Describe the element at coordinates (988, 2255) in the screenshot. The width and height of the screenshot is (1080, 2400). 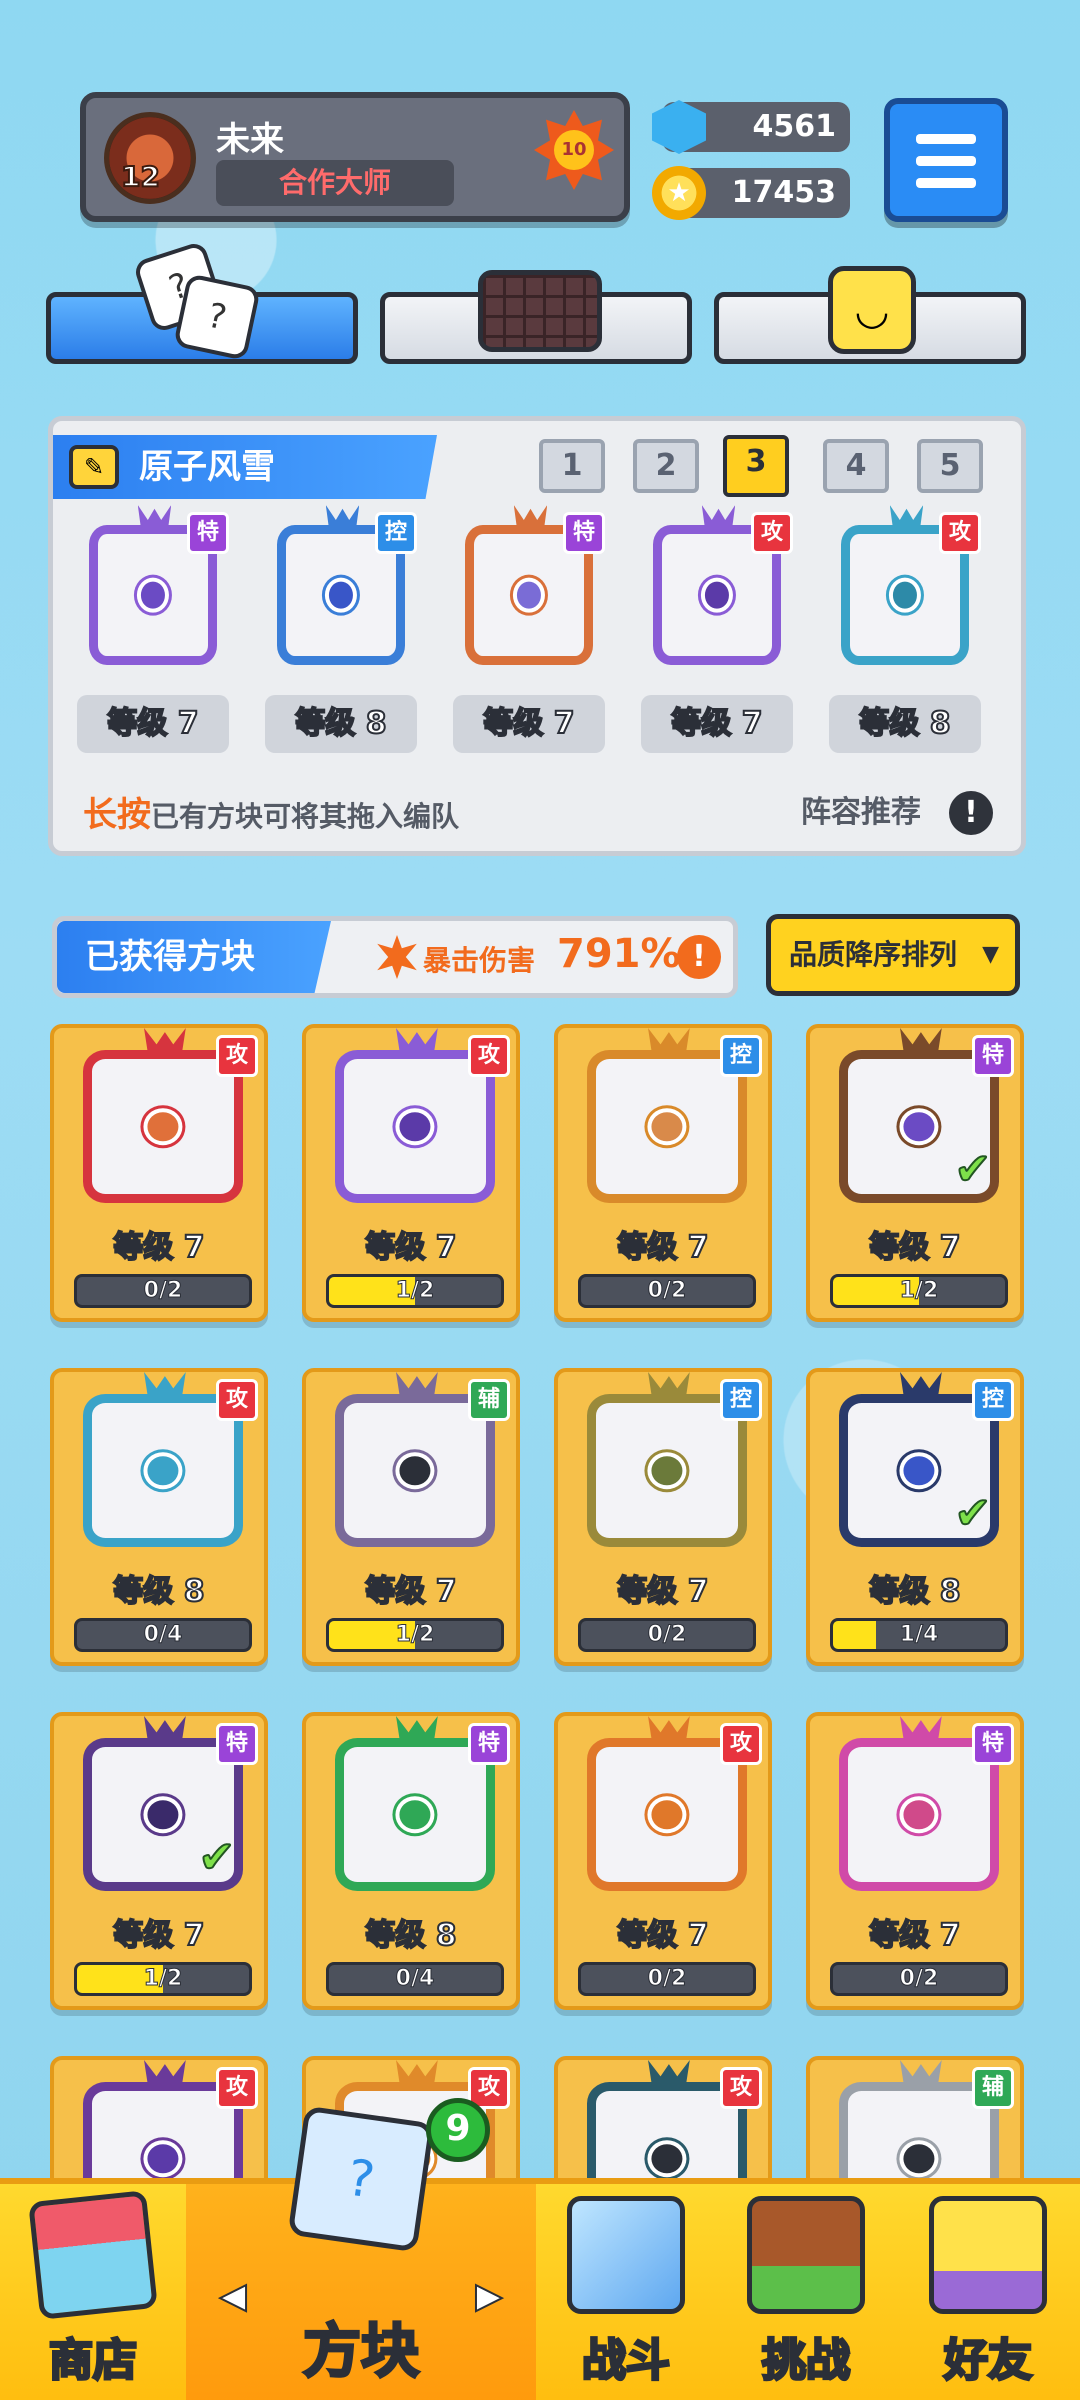
I see `friends-icon` at that location.